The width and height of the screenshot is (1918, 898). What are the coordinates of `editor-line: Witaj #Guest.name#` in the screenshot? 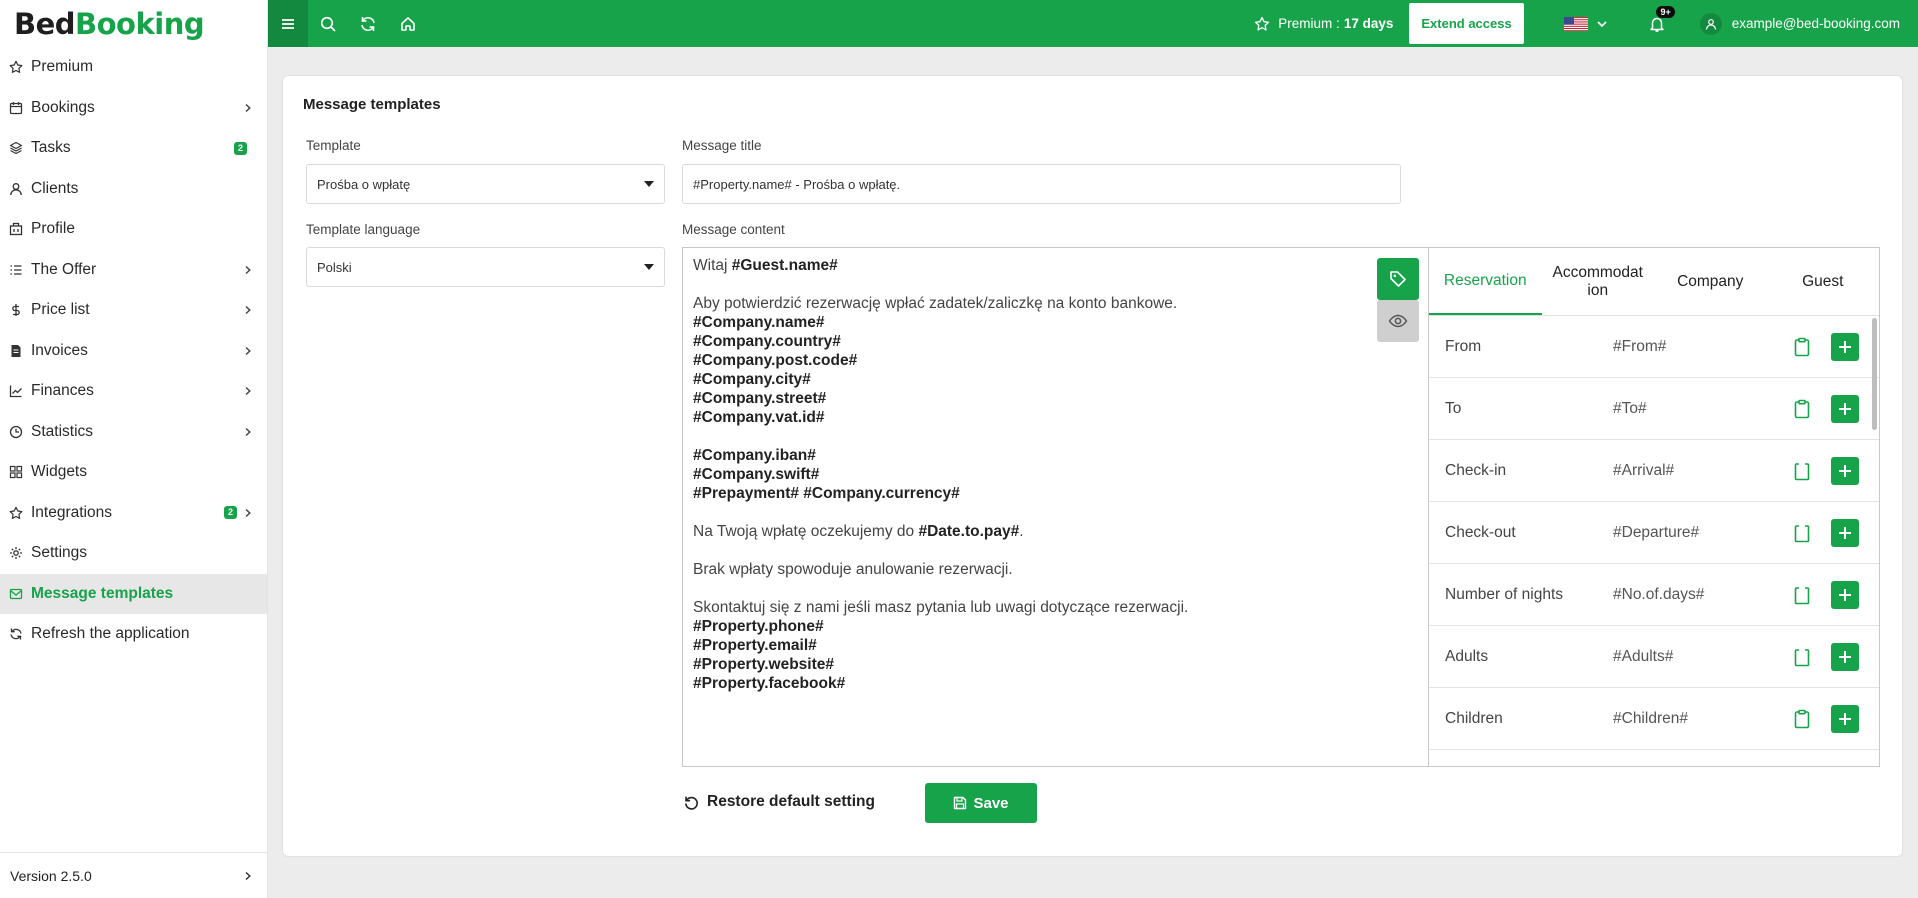 It's located at (1055, 265).